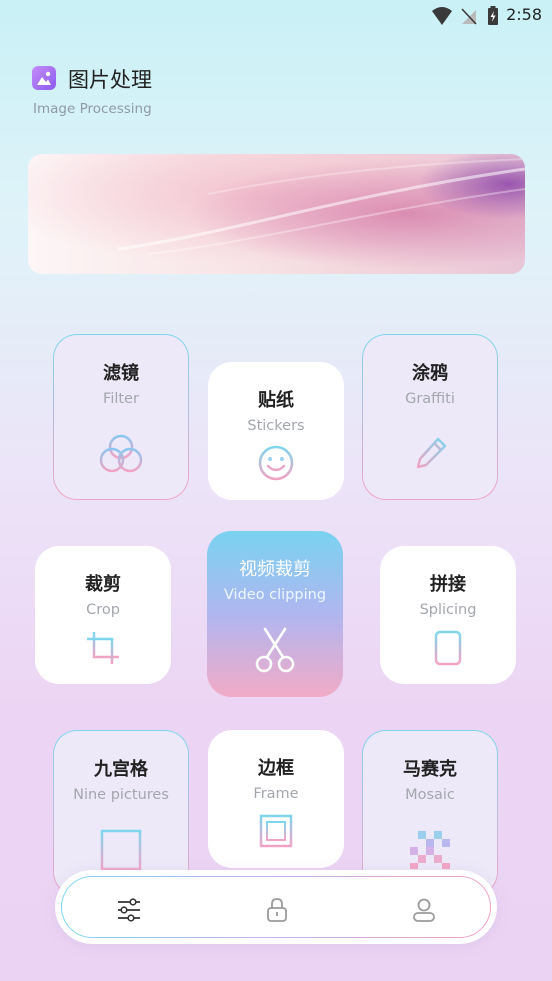  Describe the element at coordinates (103, 648) in the screenshot. I see `crop-icon` at that location.